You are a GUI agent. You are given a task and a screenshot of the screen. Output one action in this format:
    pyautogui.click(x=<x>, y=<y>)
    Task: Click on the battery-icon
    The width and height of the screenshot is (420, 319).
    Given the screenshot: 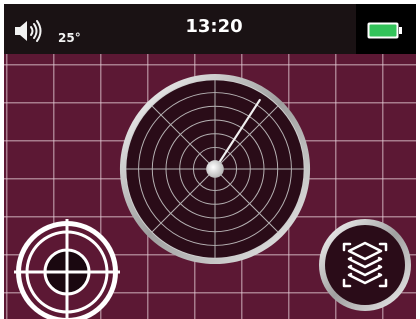 What is the action you would take?
    pyautogui.click(x=384, y=30)
    